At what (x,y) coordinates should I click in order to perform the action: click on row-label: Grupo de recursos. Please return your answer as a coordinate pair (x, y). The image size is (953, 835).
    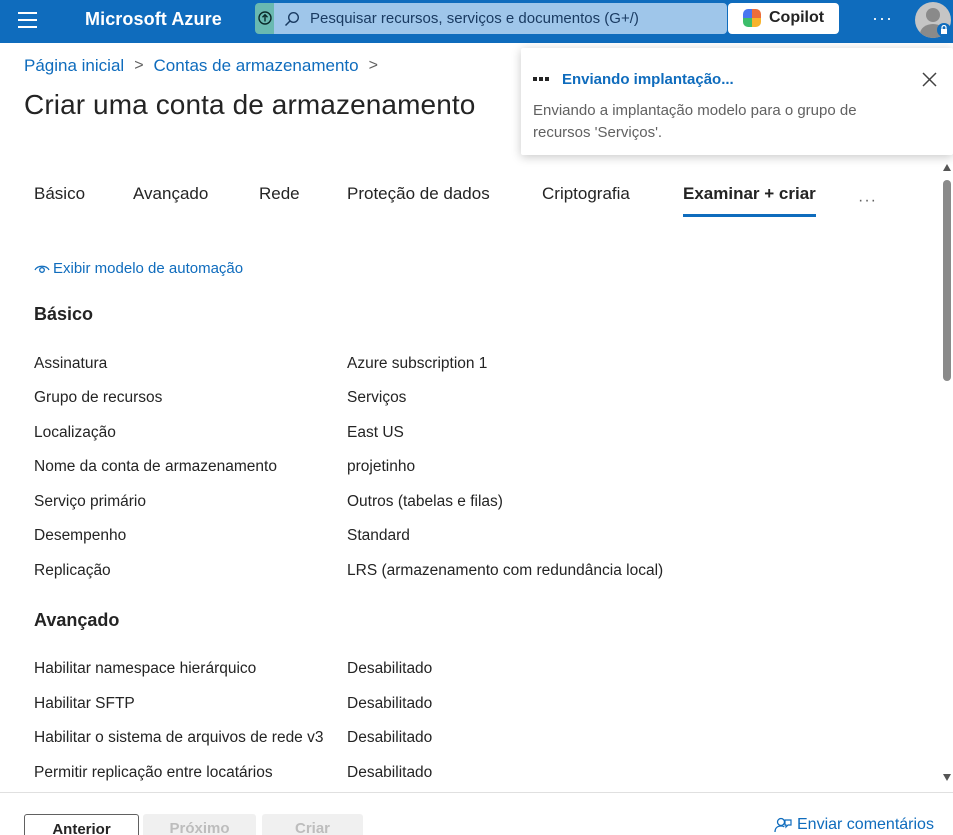
    Looking at the image, I should click on (98, 397).